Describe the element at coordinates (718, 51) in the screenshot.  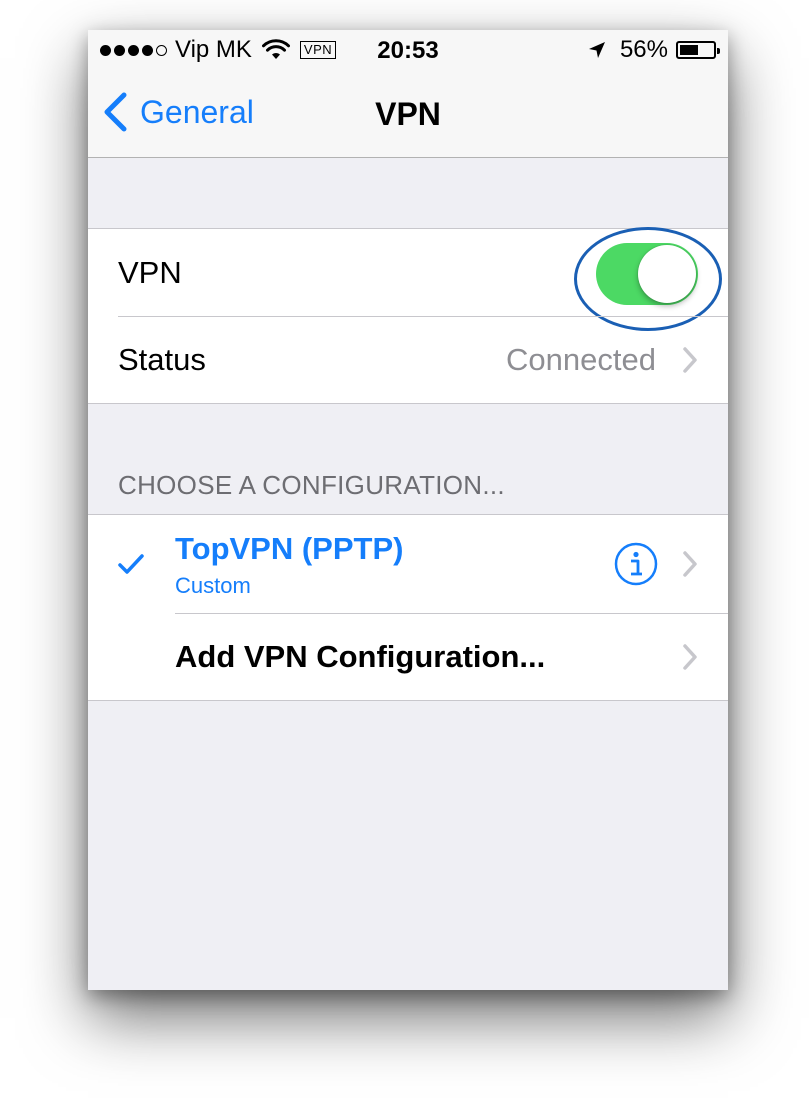
I see `battery-tip` at that location.